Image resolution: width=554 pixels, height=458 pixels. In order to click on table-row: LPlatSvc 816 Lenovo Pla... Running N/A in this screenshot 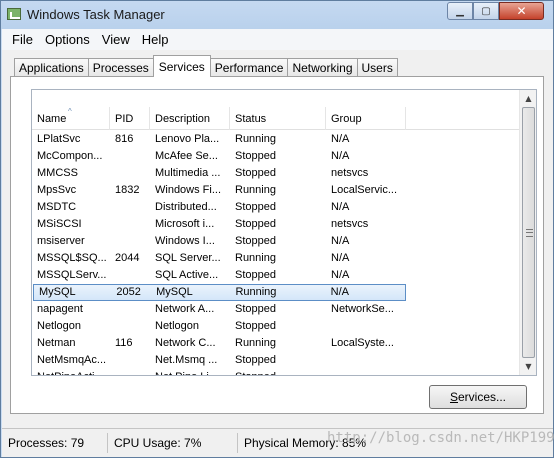, I will do `click(276, 139)`.